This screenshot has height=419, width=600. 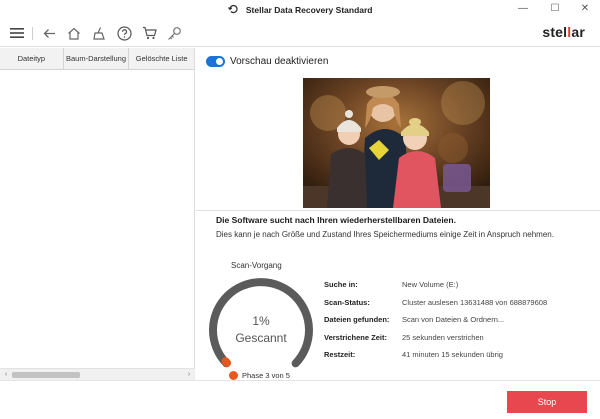 I want to click on app-recover-icon, so click(x=233, y=10).